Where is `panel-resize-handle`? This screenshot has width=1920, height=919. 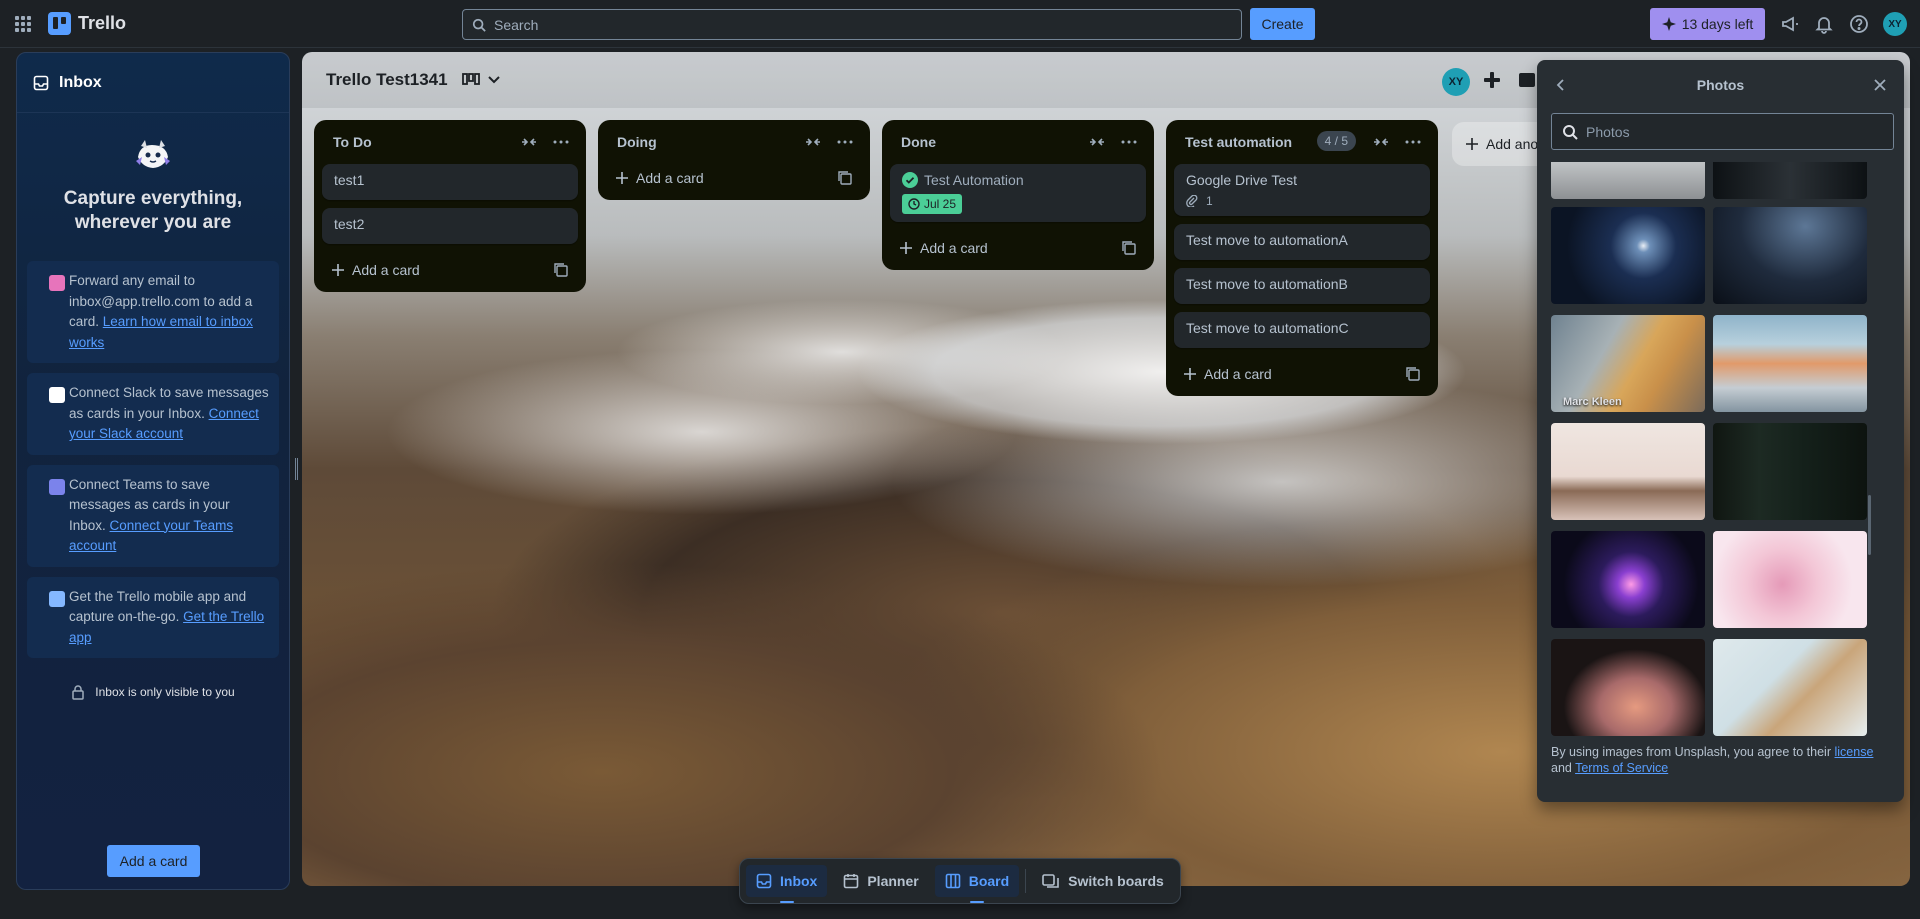 panel-resize-handle is located at coordinates (296, 469).